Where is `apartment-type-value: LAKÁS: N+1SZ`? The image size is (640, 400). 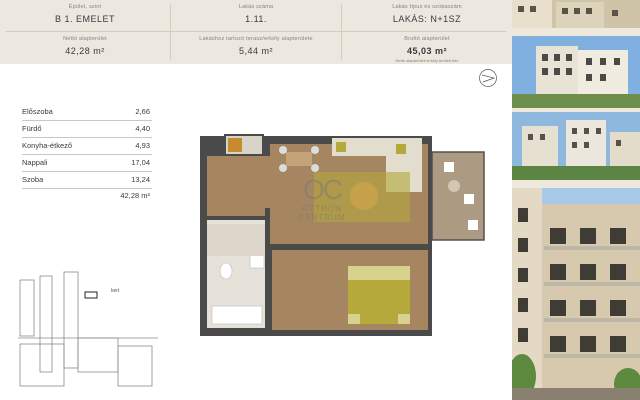 apartment-type-value: LAKÁS: N+1SZ is located at coordinates (427, 19).